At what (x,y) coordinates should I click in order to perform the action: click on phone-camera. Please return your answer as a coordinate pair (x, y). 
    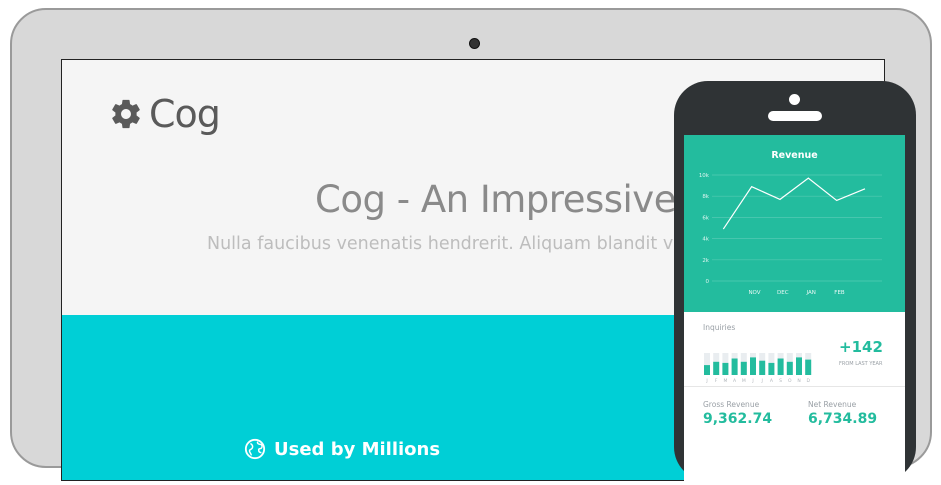
    Looking at the image, I should click on (794, 99).